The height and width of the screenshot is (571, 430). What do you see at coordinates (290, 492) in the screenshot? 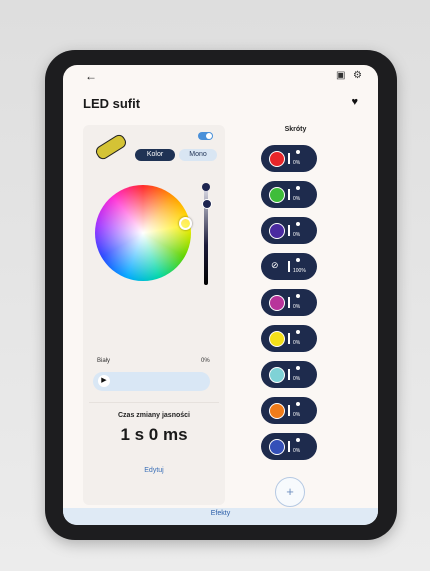
I see `add-shortcut-button: +` at bounding box center [290, 492].